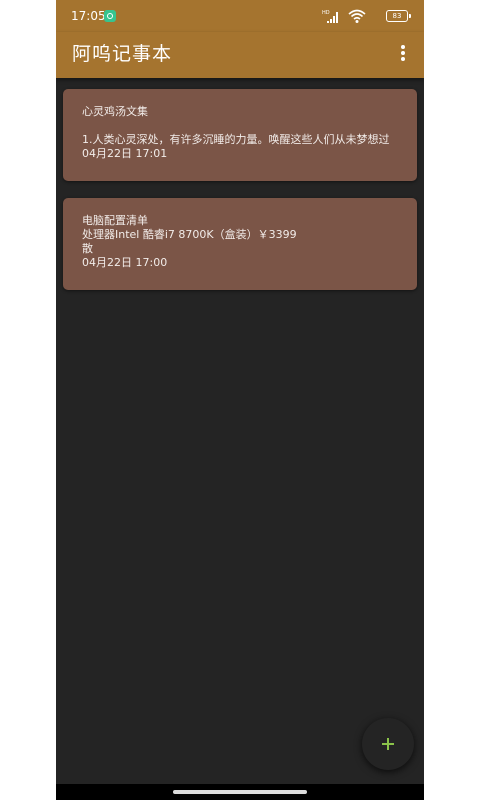 The width and height of the screenshot is (480, 800). What do you see at coordinates (240, 55) in the screenshot?
I see `app-bar: 阿呜记事本` at bounding box center [240, 55].